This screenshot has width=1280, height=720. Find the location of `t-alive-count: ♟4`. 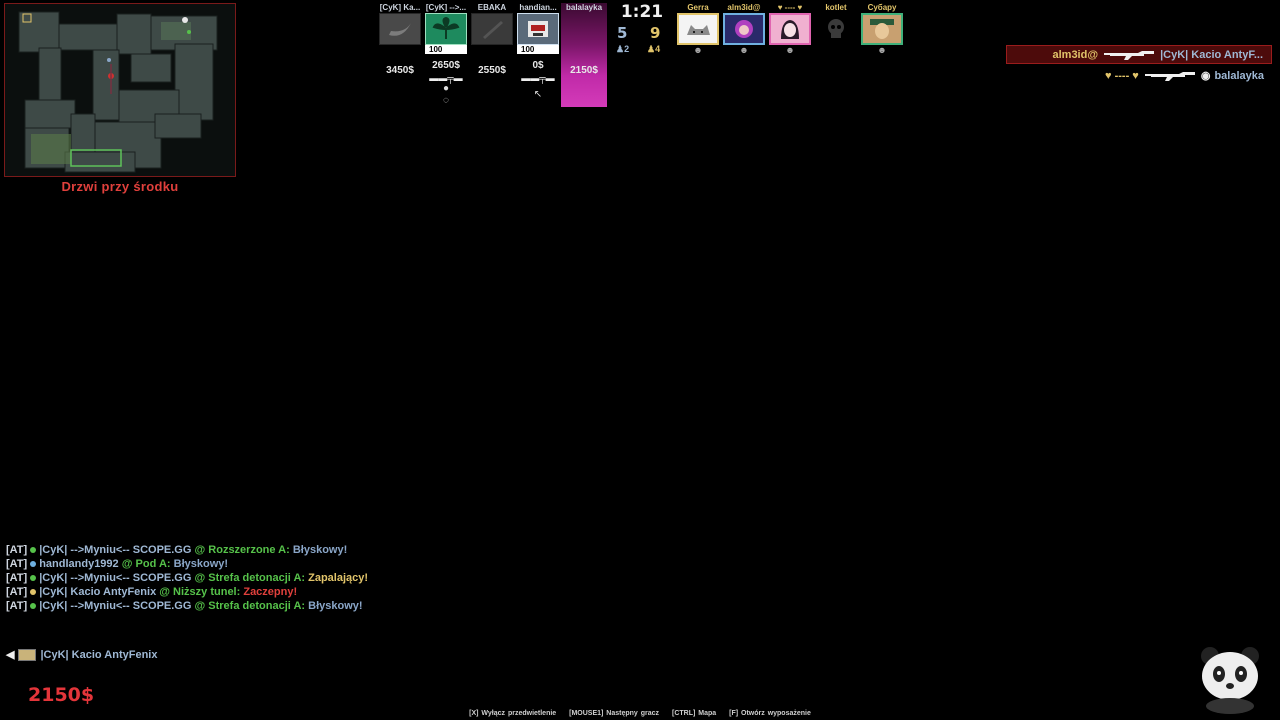

t-alive-count: ♟4 is located at coordinates (654, 49).